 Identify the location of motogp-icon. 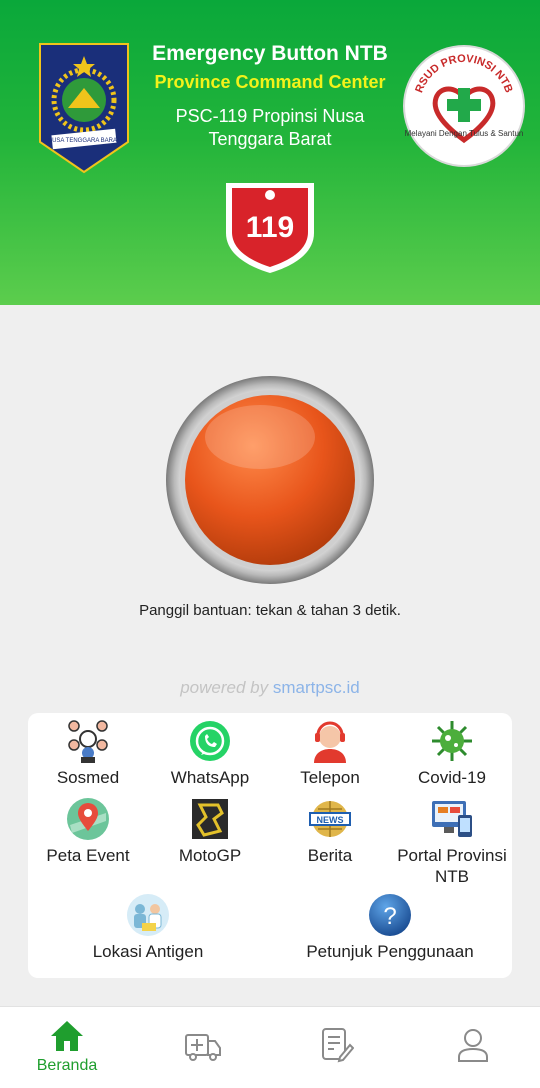
(210, 819).